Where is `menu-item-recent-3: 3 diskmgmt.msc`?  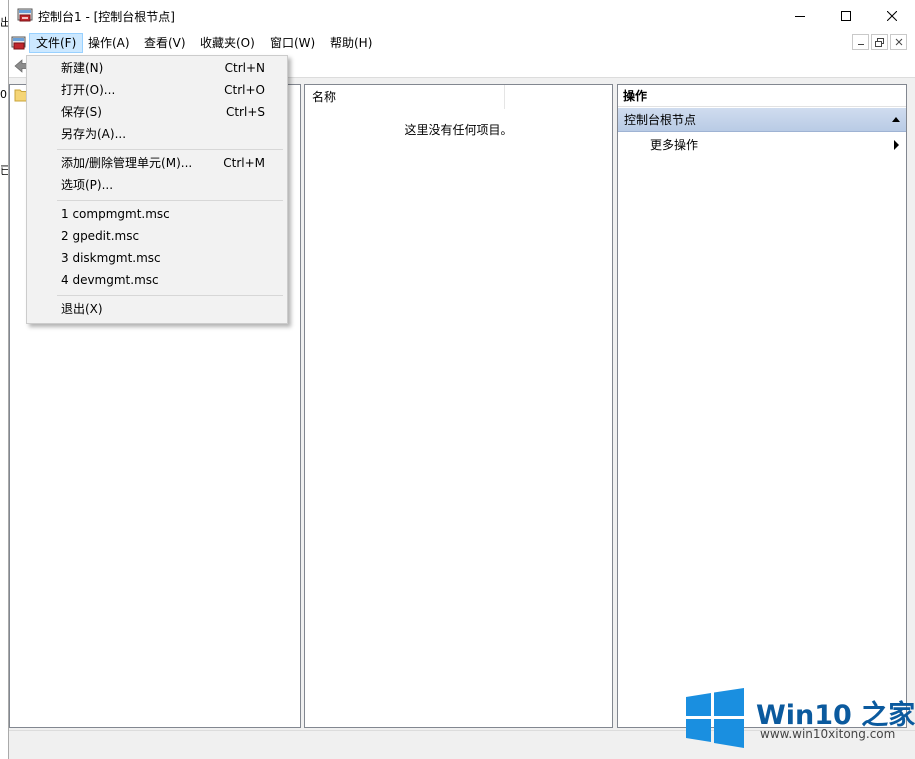
menu-item-recent-3: 3 diskmgmt.msc is located at coordinates (157, 258).